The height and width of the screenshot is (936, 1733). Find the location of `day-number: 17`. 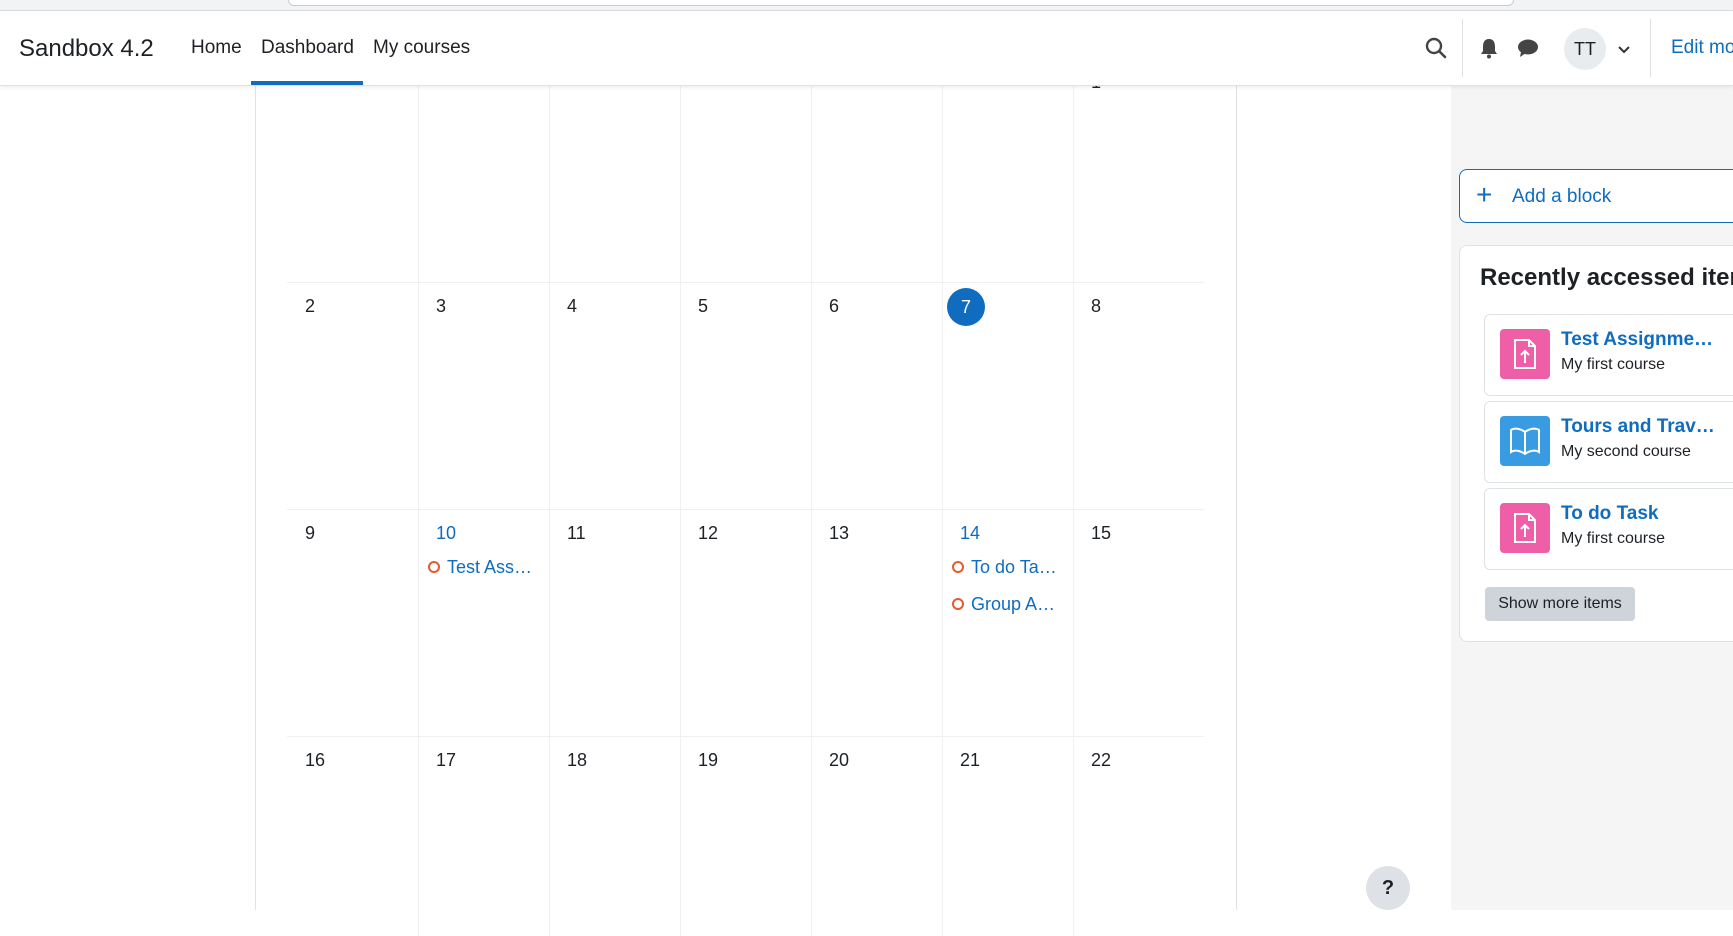

day-number: 17 is located at coordinates (446, 760).